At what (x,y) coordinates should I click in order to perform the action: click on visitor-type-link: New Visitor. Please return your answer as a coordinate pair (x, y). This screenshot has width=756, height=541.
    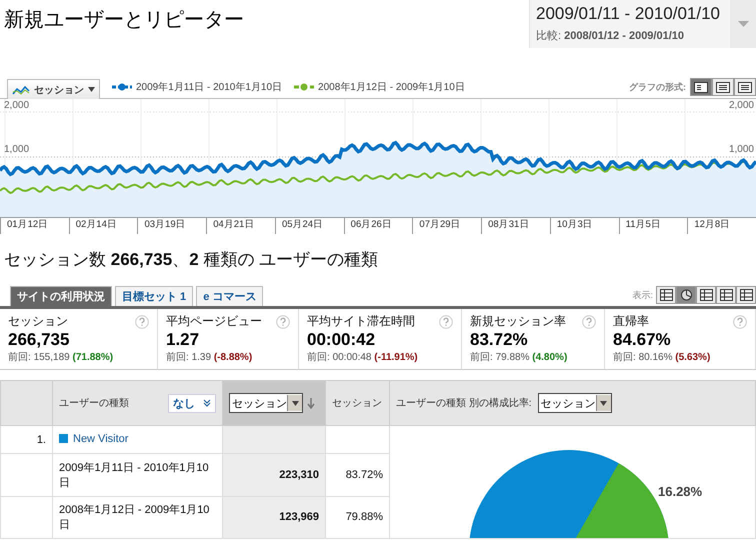
    Looking at the image, I should click on (100, 438).